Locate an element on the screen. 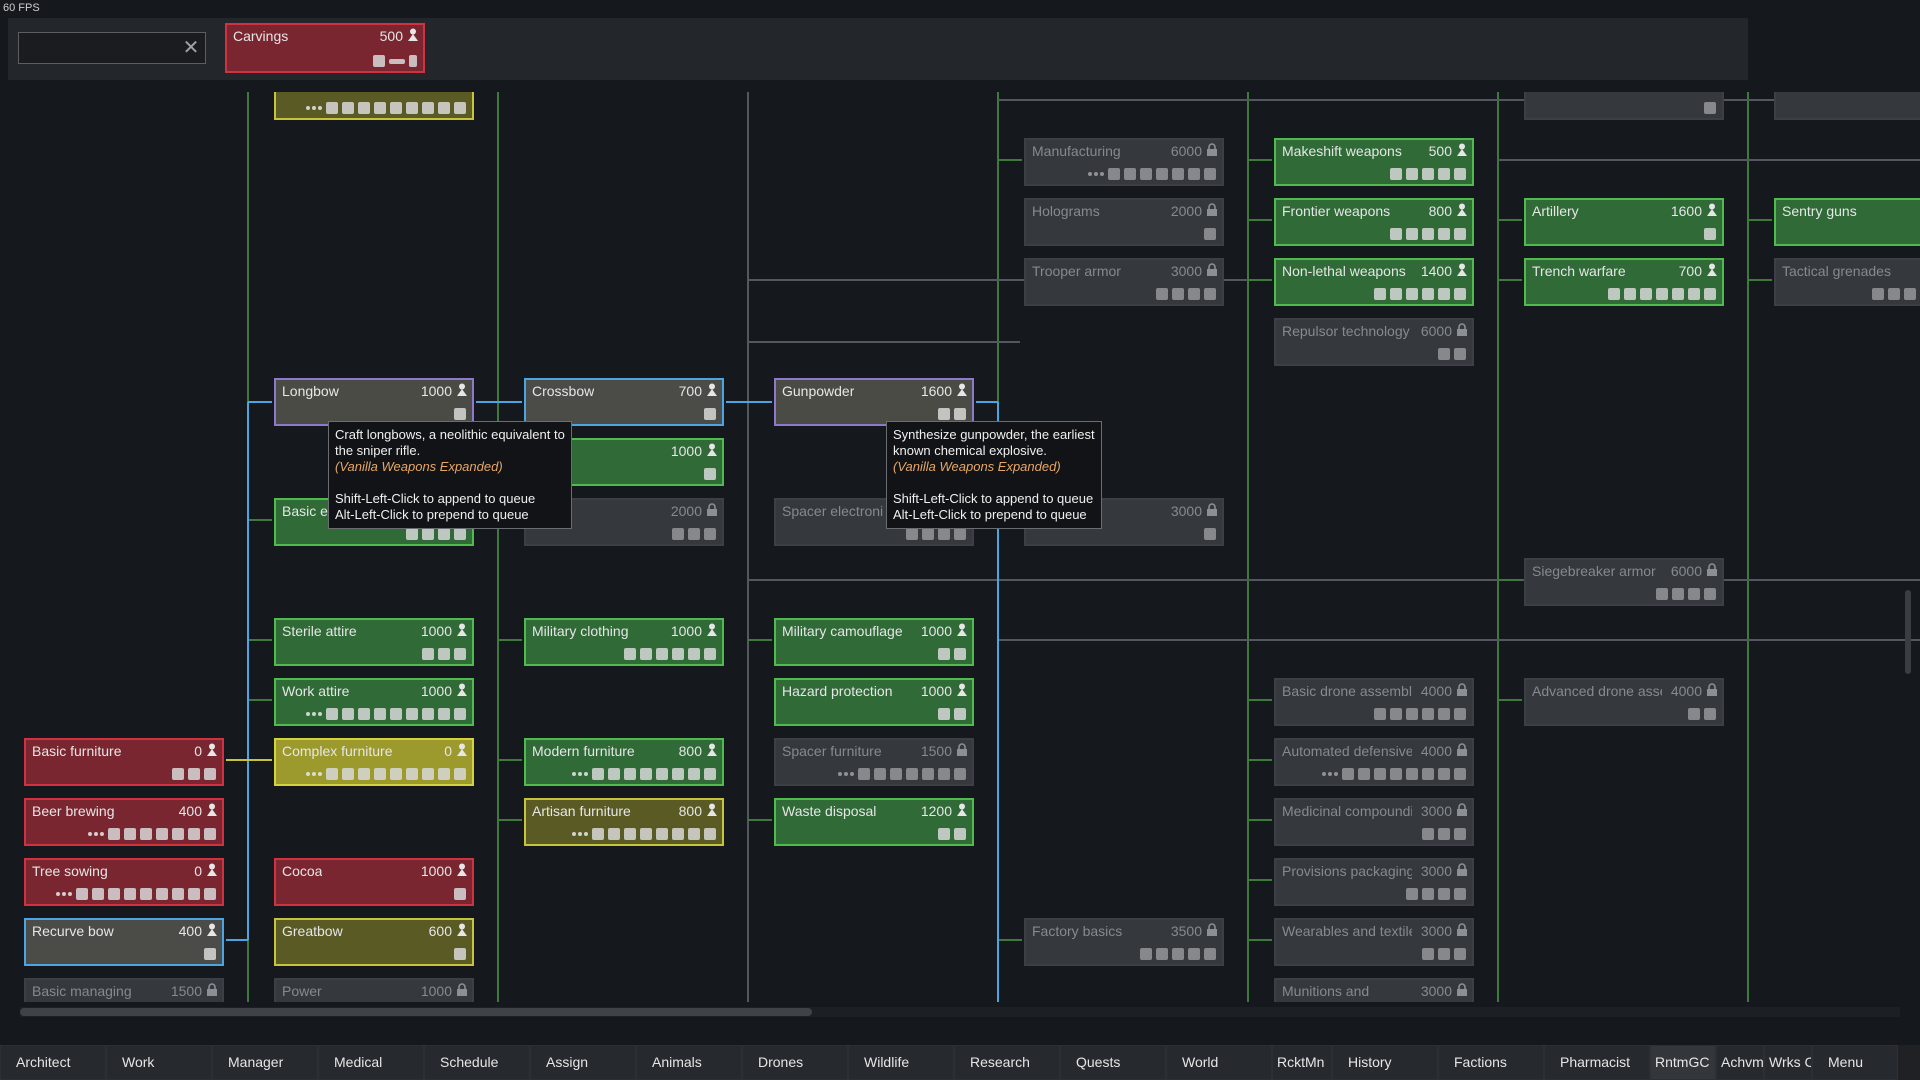 This screenshot has height=1080, width=1920. research-node: sensors is located at coordinates (1847, 106).